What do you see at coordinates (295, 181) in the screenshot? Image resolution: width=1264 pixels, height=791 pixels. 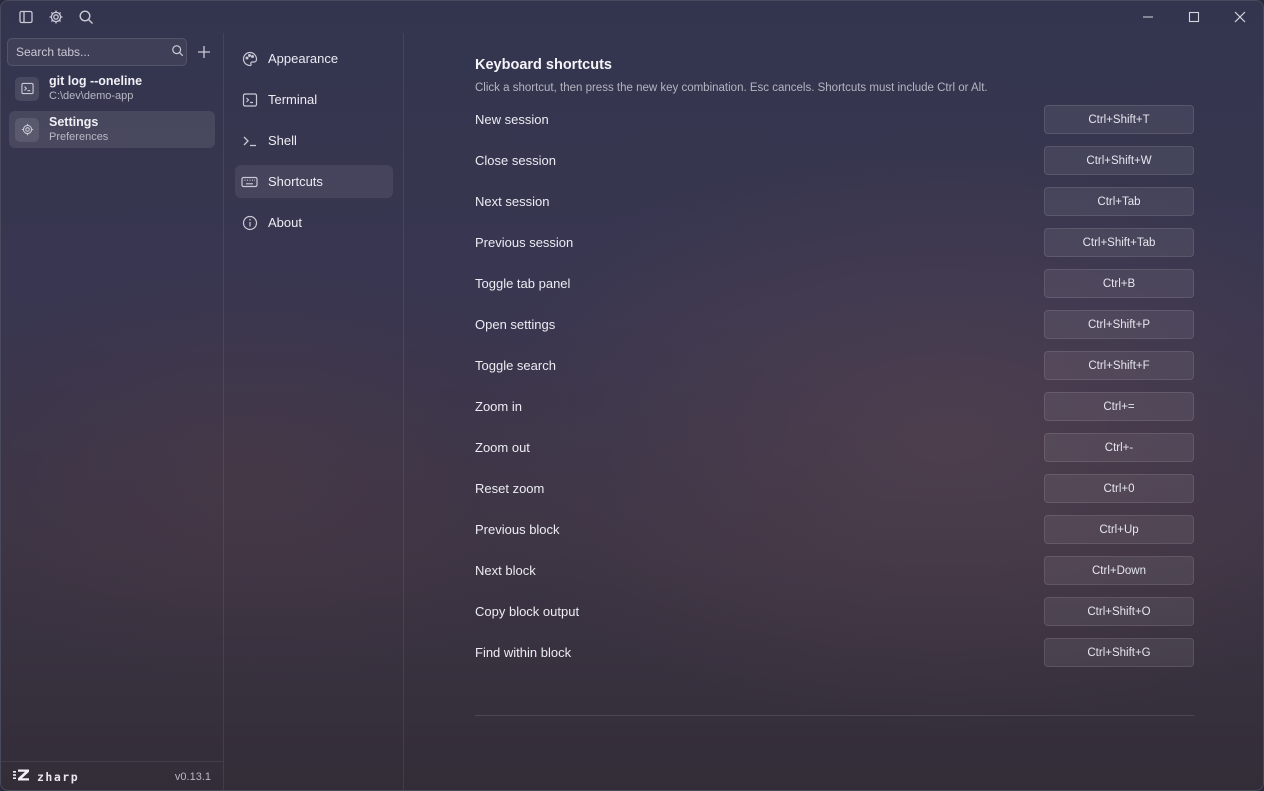 I see `nav-item-label: Shortcuts` at bounding box center [295, 181].